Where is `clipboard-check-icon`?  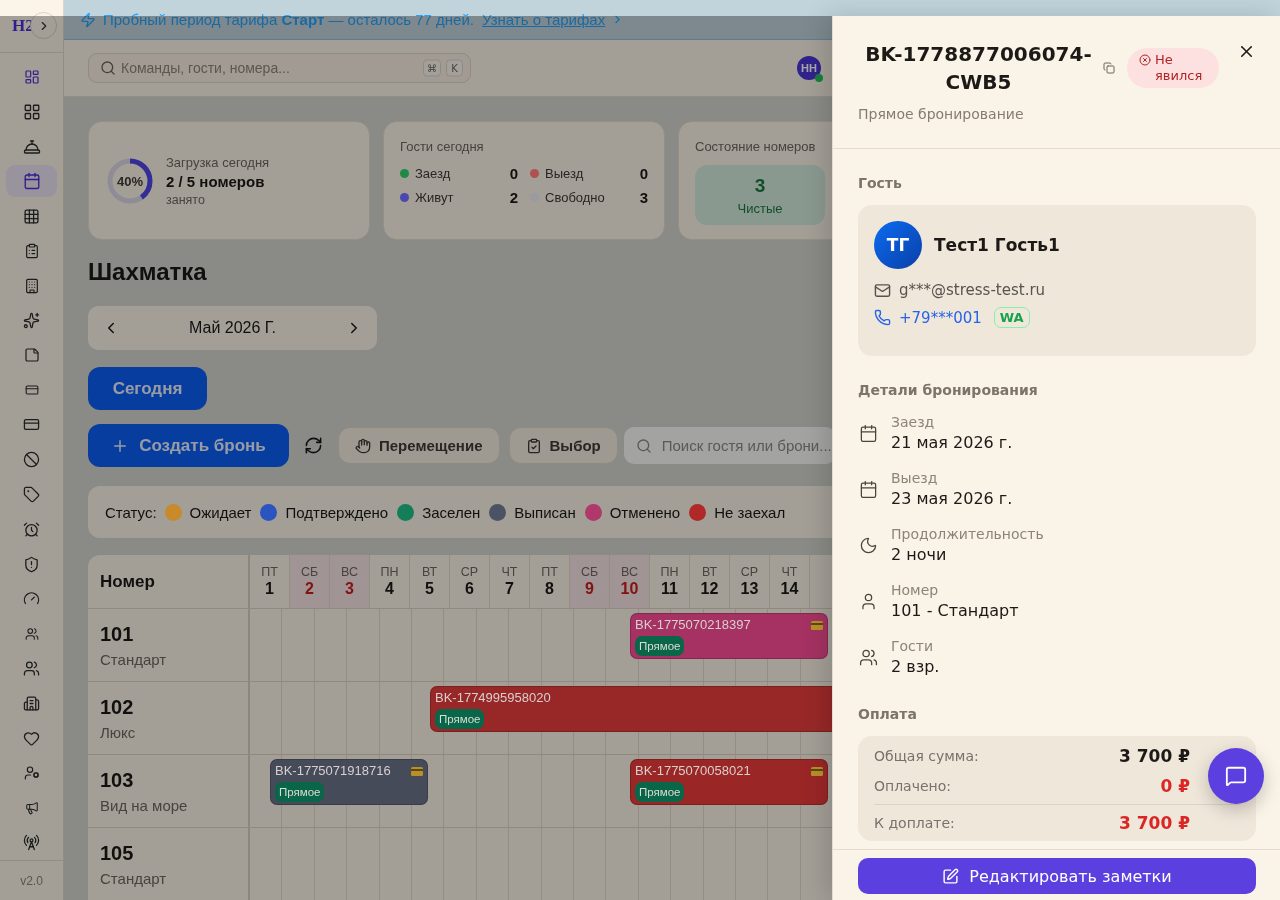 clipboard-check-icon is located at coordinates (533, 445).